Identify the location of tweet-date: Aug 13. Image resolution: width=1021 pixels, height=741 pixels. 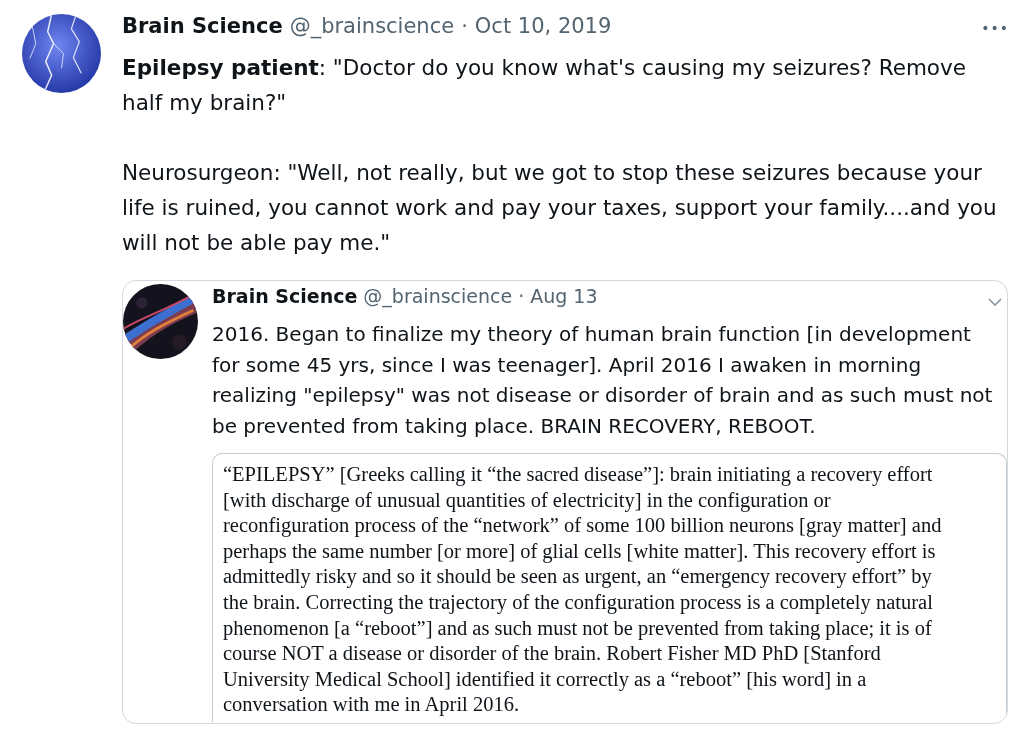
(564, 296).